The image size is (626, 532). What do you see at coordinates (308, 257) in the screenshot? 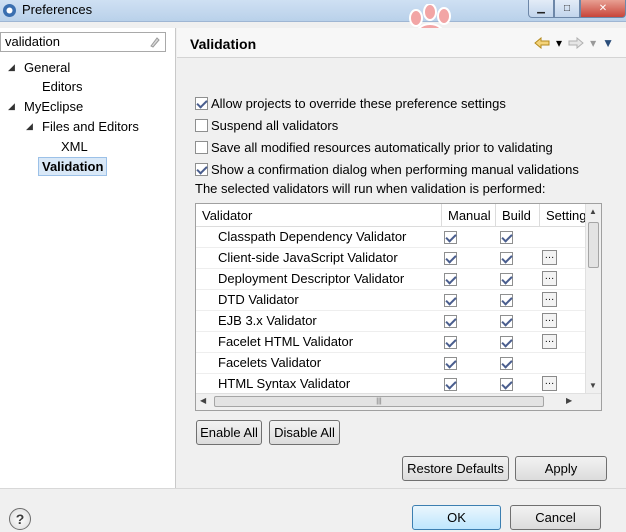
I see `validator-name: Client-side JavaScript Validator` at bounding box center [308, 257].